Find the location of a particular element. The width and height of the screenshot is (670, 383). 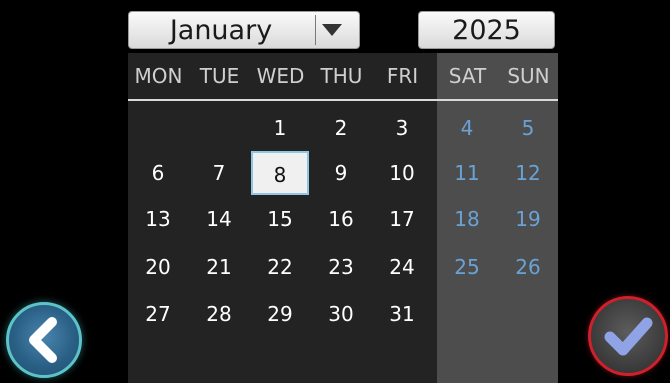

day-cell: 30 is located at coordinates (341, 314).